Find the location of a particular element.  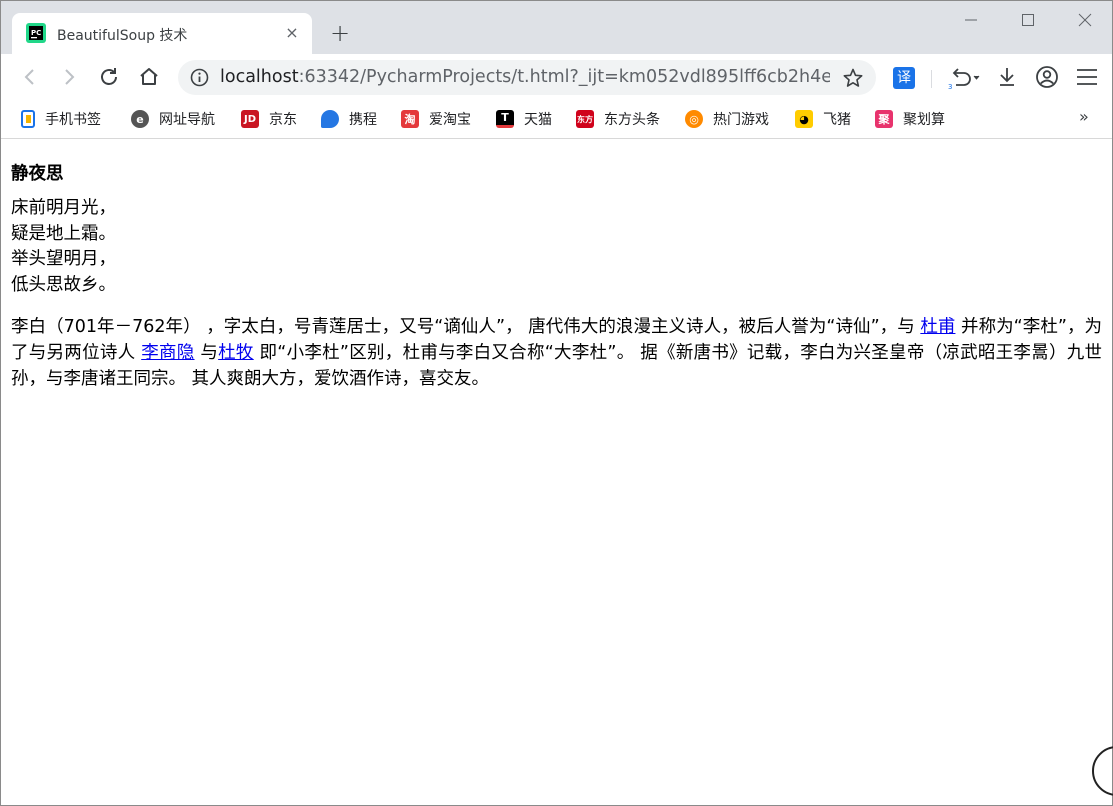

url-host: localhost is located at coordinates (259, 77).